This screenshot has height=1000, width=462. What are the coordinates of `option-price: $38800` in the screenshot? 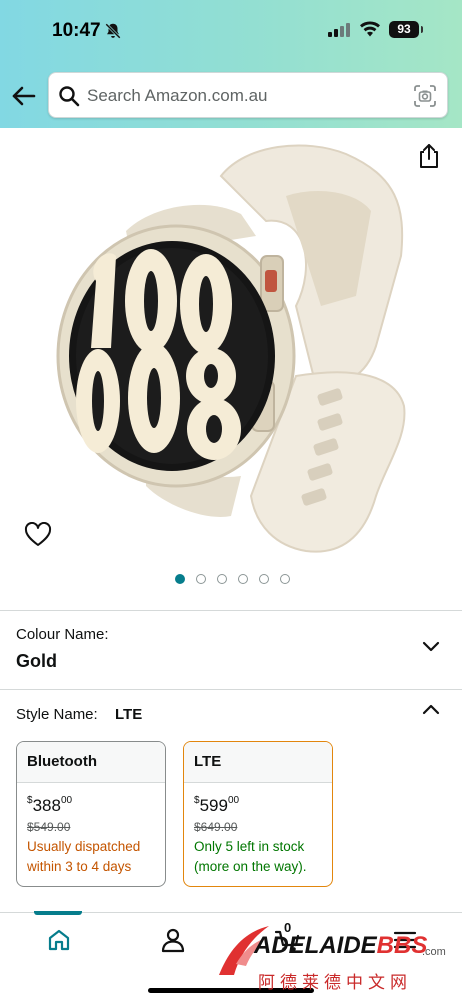 It's located at (50, 805).